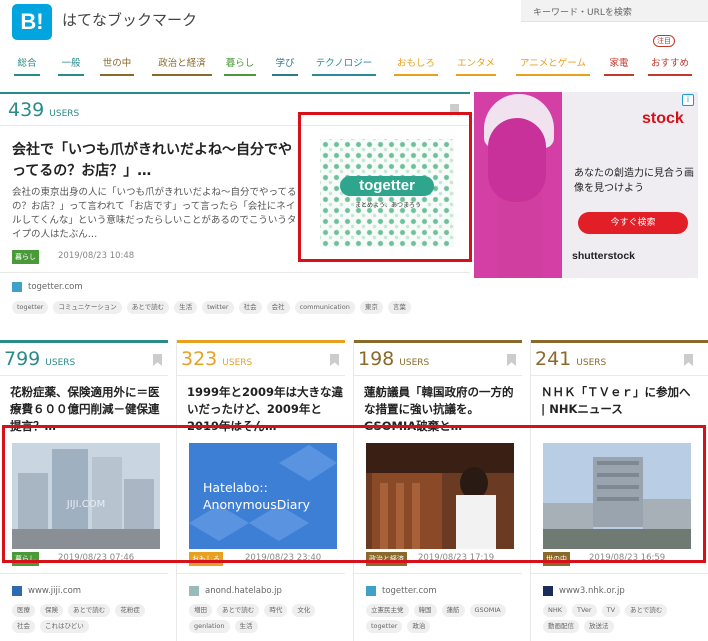 The height and width of the screenshot is (641, 708). I want to click on nav-item-general-top: 総合, so click(27, 65).